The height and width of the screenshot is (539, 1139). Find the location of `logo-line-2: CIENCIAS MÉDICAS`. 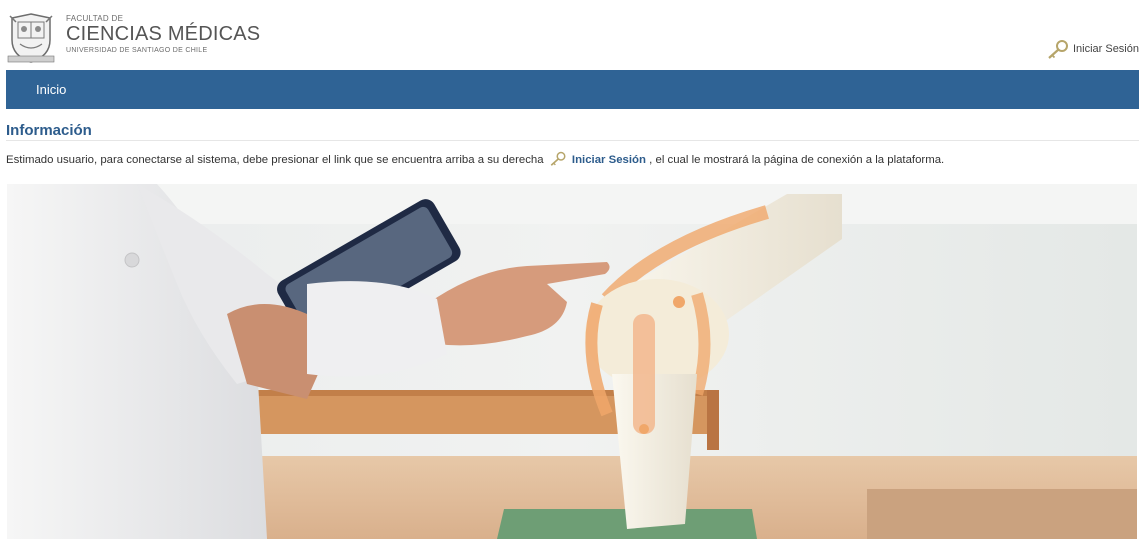

logo-line-2: CIENCIAS MÉDICAS is located at coordinates (163, 34).